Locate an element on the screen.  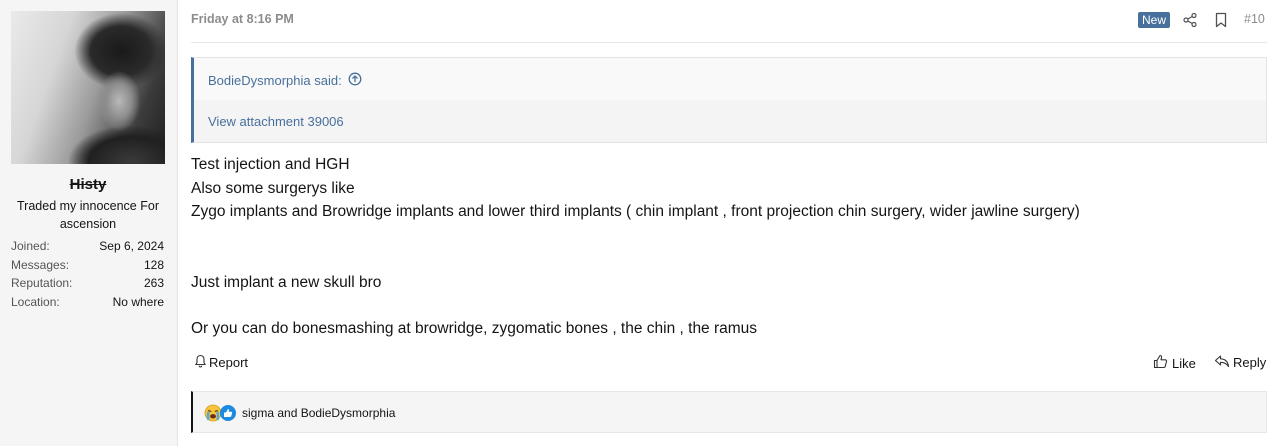
post-line: Also some surgerys like is located at coordinates (273, 188).